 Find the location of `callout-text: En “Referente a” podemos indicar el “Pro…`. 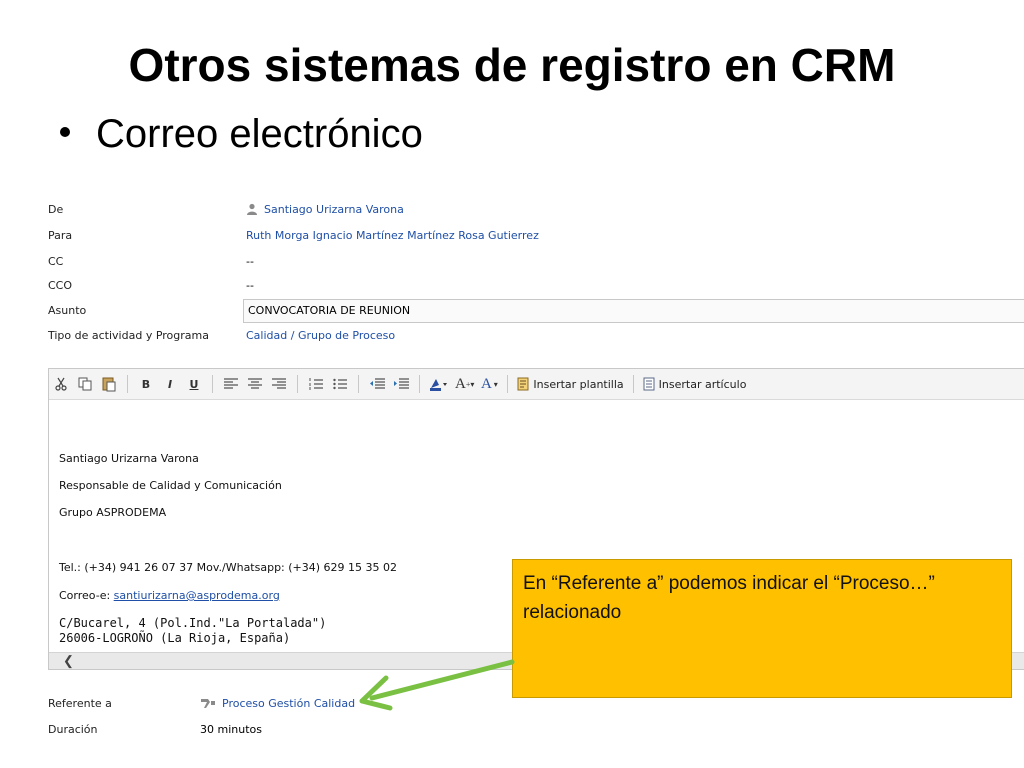

callout-text: En “Referente a” podemos indicar el “Pro… is located at coordinates (729, 598).